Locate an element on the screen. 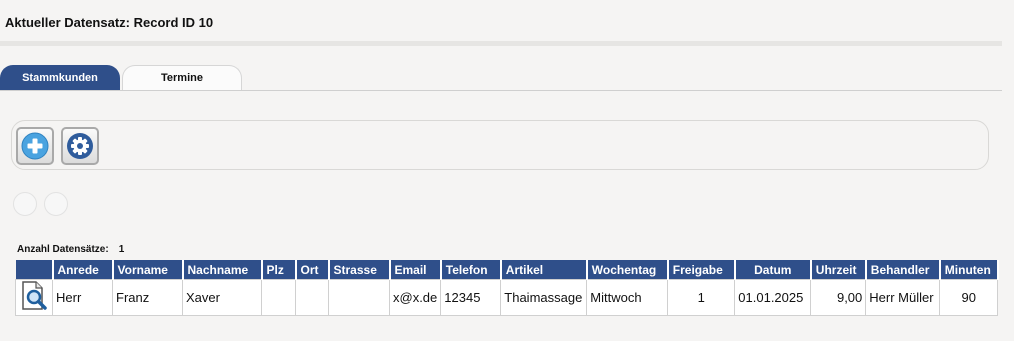 This screenshot has width=1014, height=341. cell-behandler: Herr Müller is located at coordinates (903, 297).